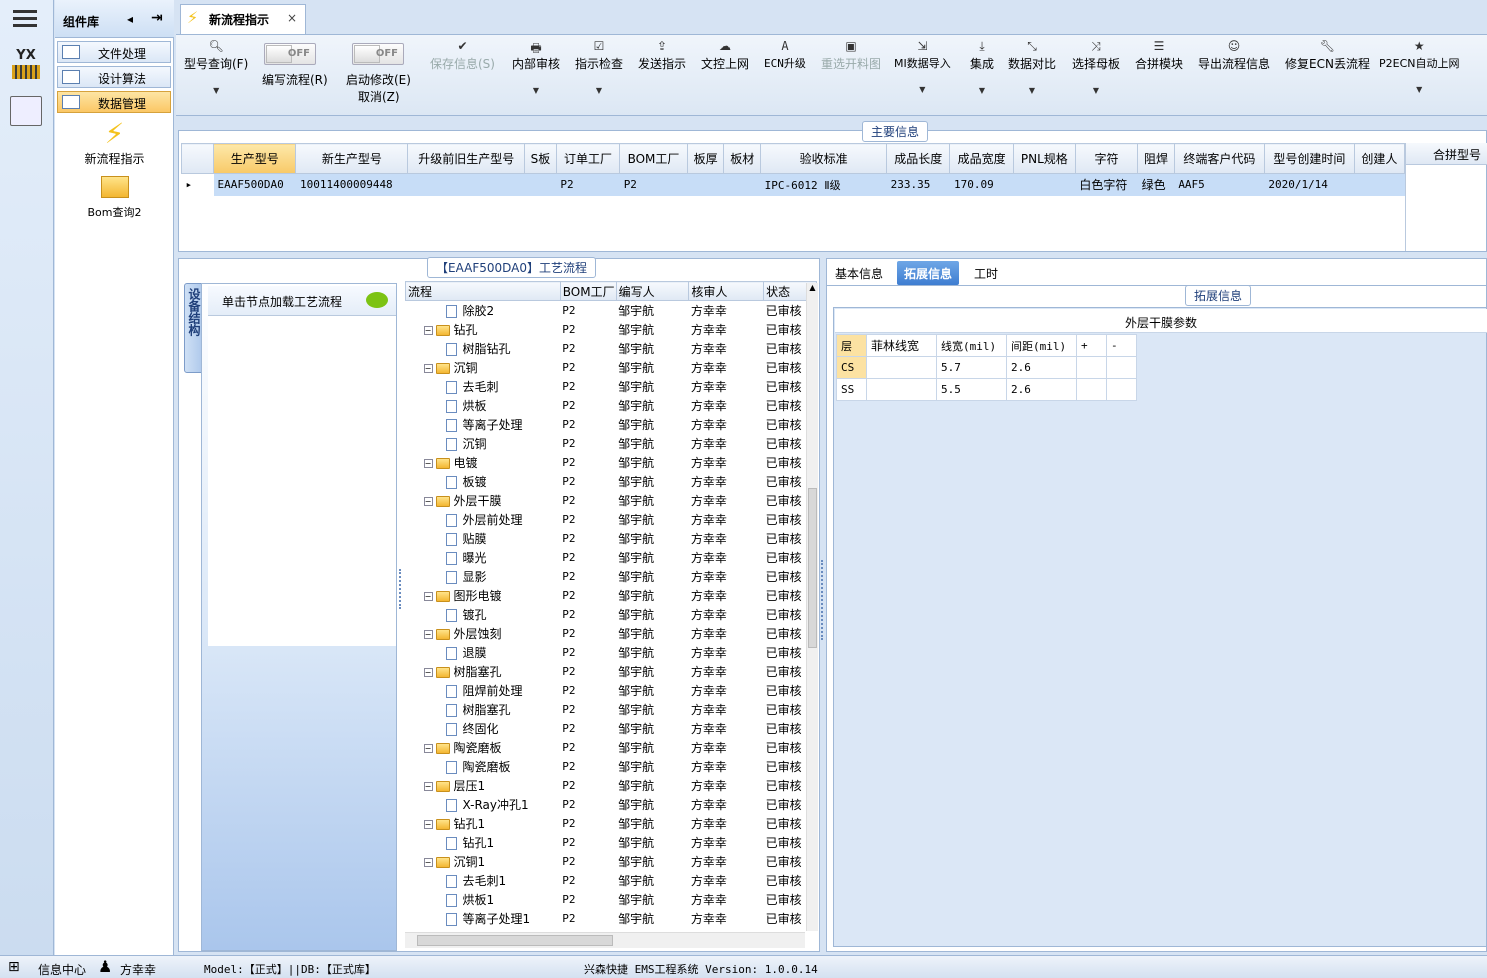 The image size is (1487, 978). Describe the element at coordinates (483, 462) in the screenshot. I see `flow-node: − 电镀` at that location.